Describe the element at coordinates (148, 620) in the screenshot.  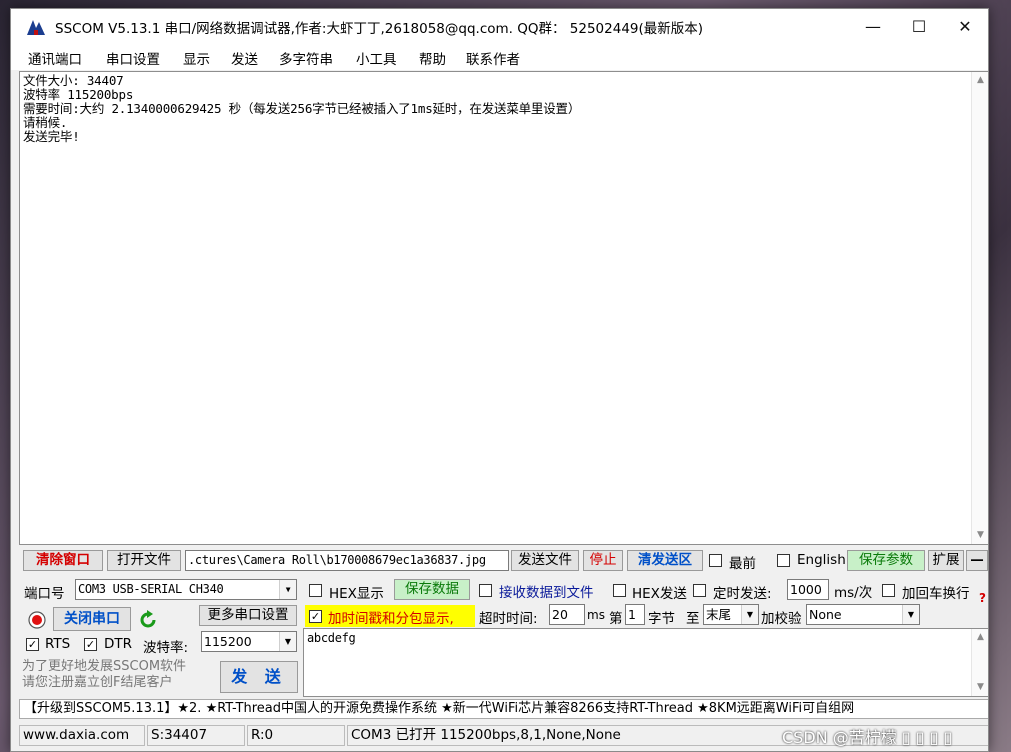
I see `refresh-icon` at that location.